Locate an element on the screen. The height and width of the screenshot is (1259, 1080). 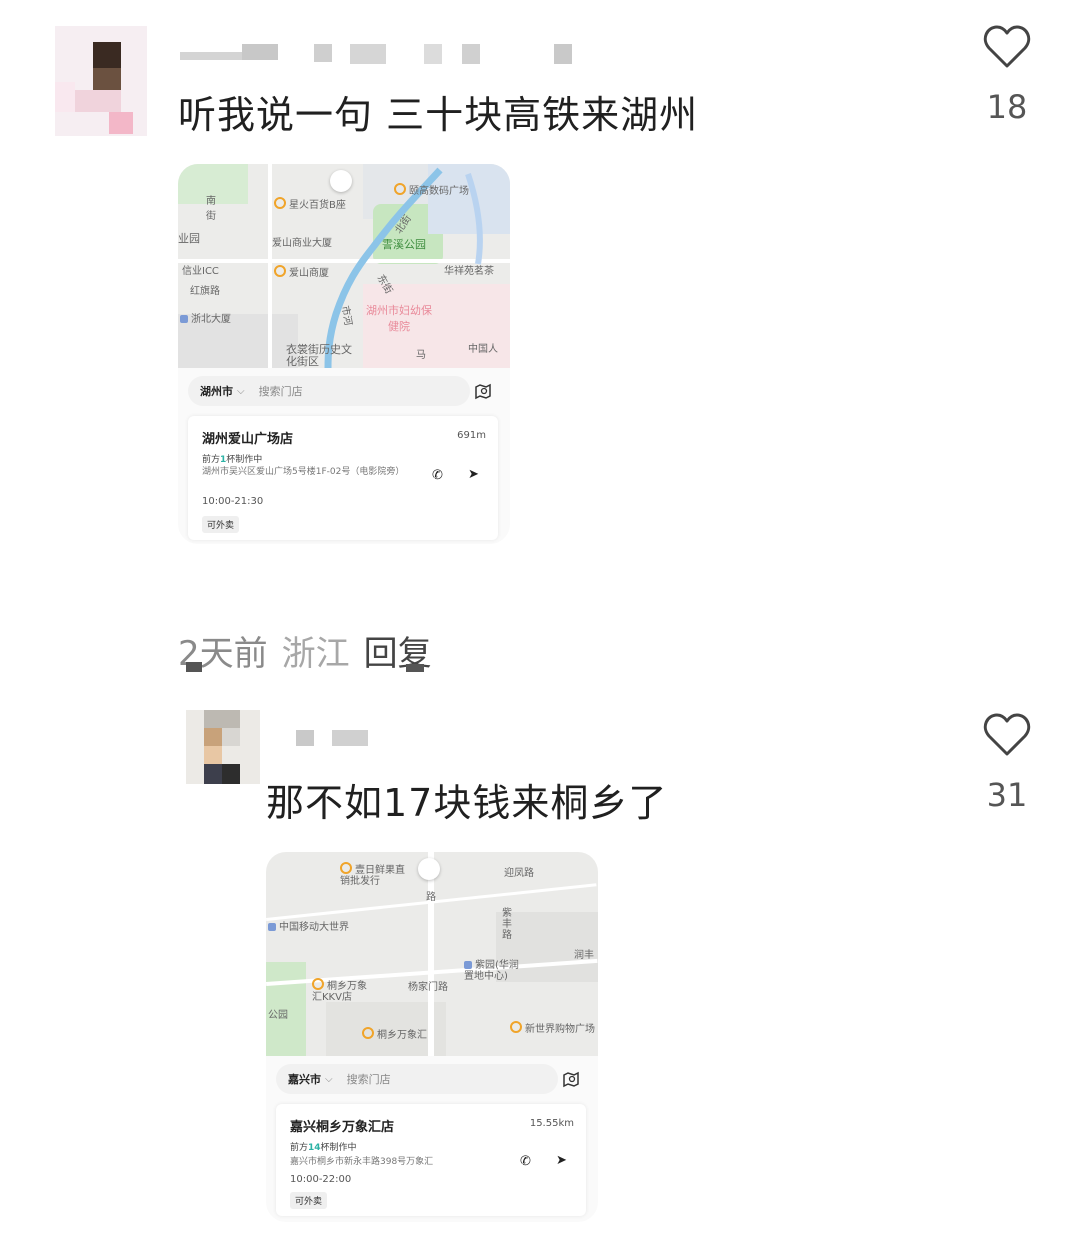
map-label: 公园 is located at coordinates (278, 1015).